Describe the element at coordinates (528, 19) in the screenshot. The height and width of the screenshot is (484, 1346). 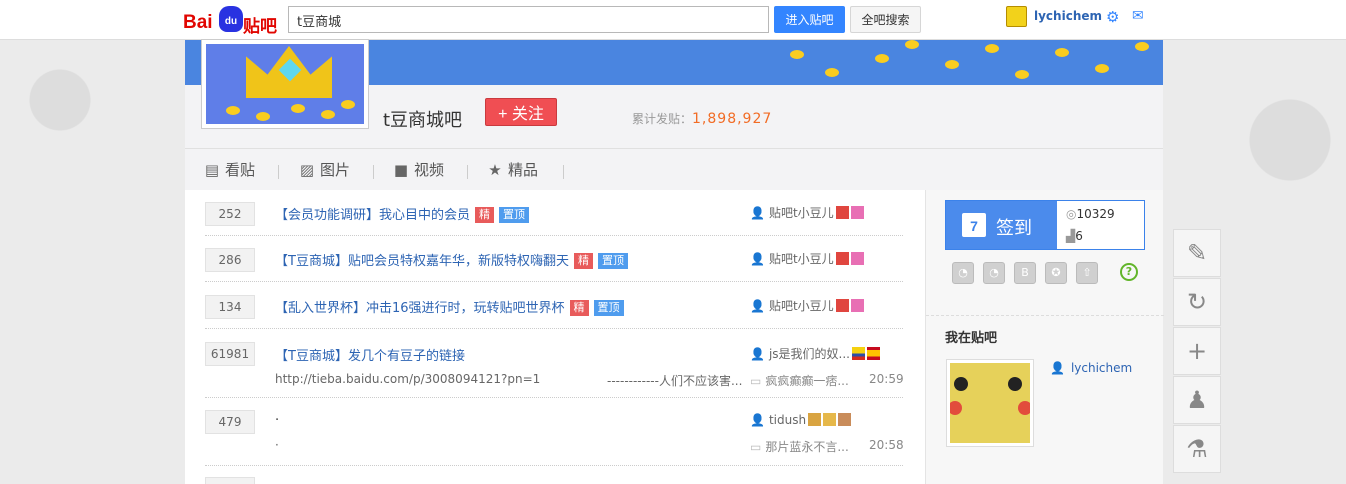
I see `search-input: t豆商城` at that location.